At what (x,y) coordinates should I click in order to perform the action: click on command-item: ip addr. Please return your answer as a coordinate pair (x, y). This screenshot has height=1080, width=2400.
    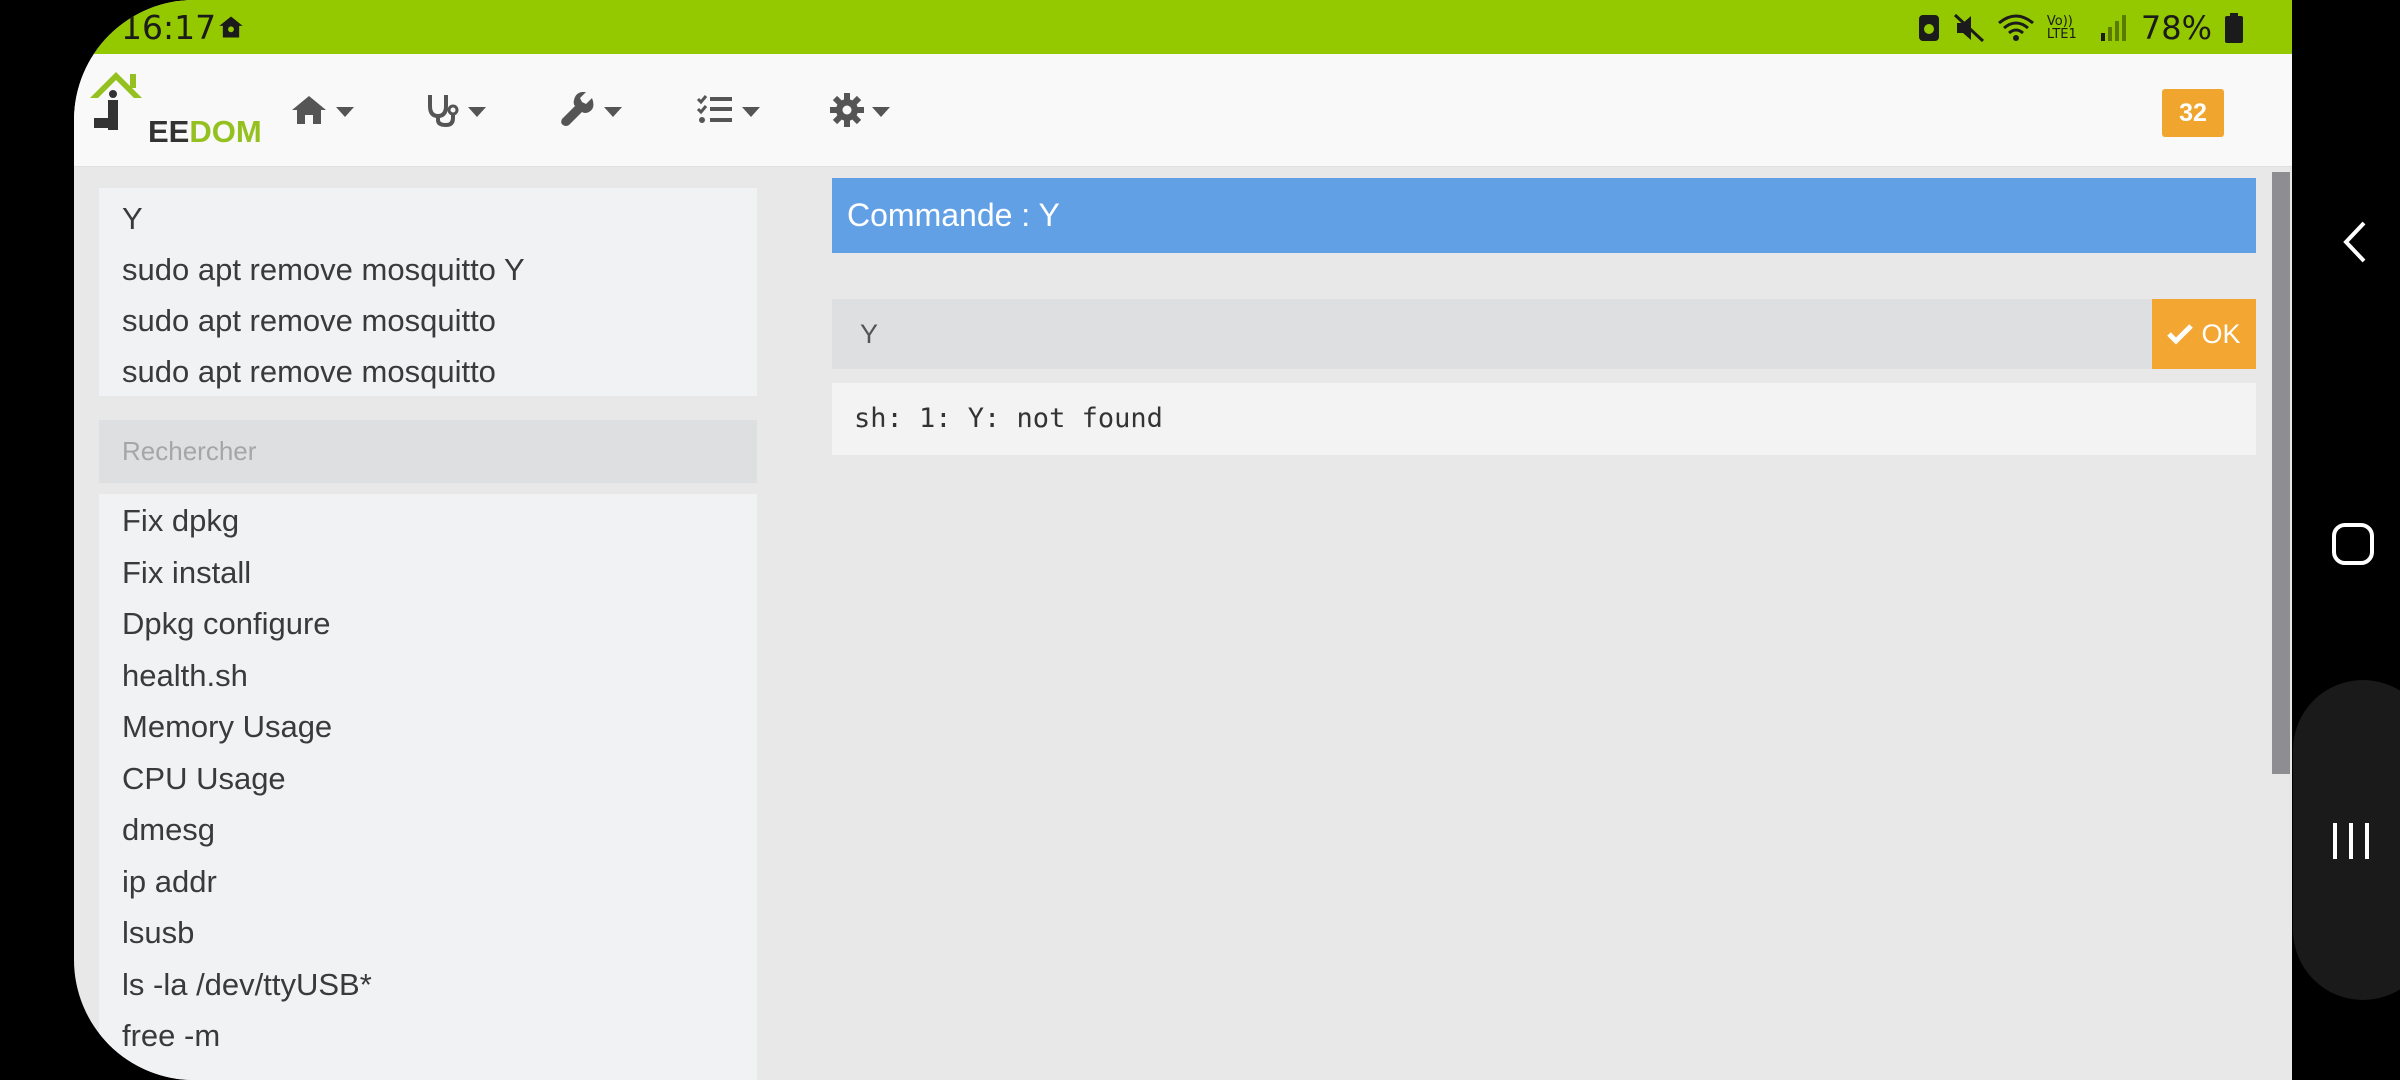
    Looking at the image, I should click on (169, 882).